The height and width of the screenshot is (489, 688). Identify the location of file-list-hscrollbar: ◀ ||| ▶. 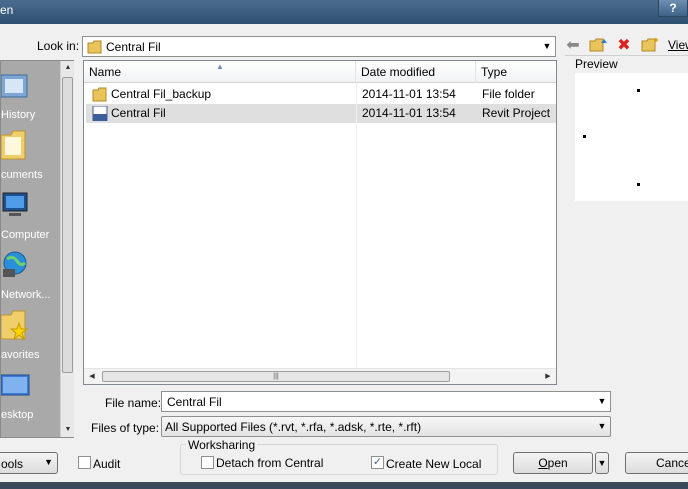
(320, 376).